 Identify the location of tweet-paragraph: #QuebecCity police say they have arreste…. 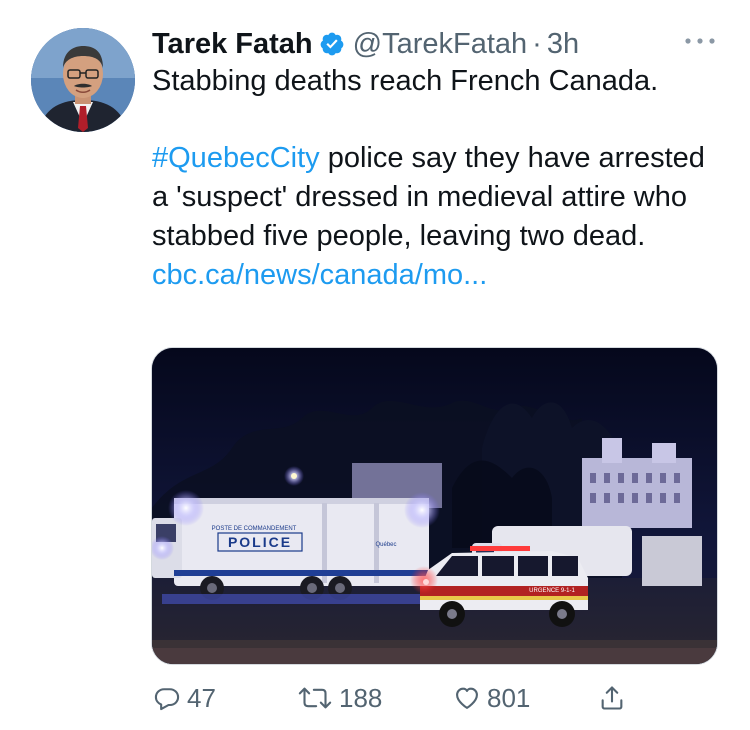
(437, 197).